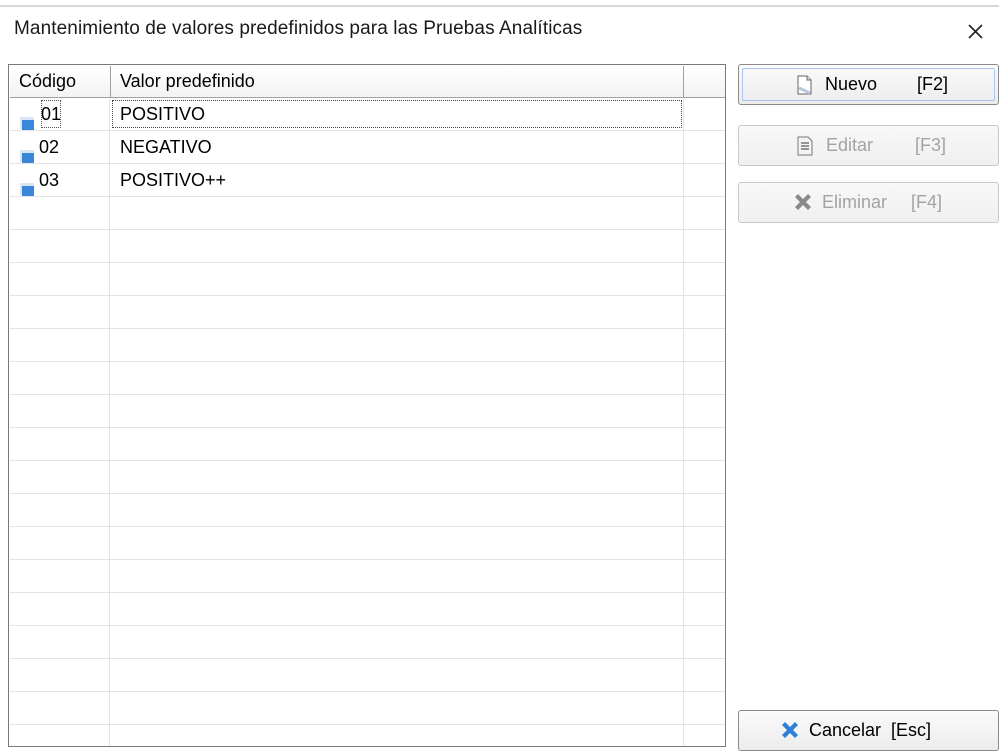 Image resolution: width=999 pixels, height=754 pixels. I want to click on value-cell: POSITIVO, so click(397, 114).